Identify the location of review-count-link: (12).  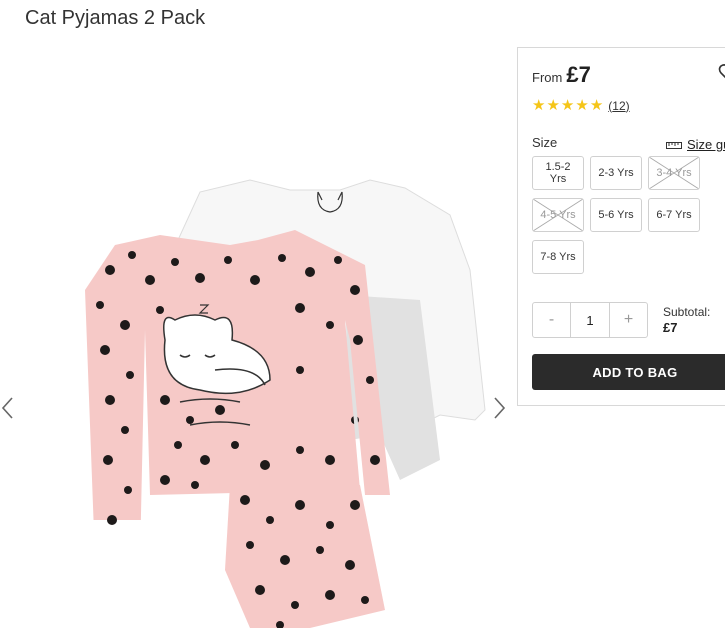
(618, 106).